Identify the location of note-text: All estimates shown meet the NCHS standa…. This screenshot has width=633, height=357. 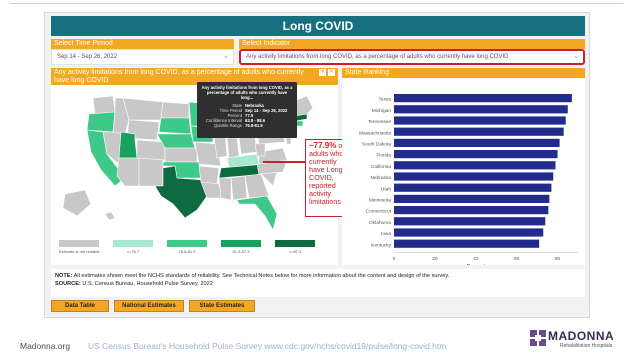
(261, 276).